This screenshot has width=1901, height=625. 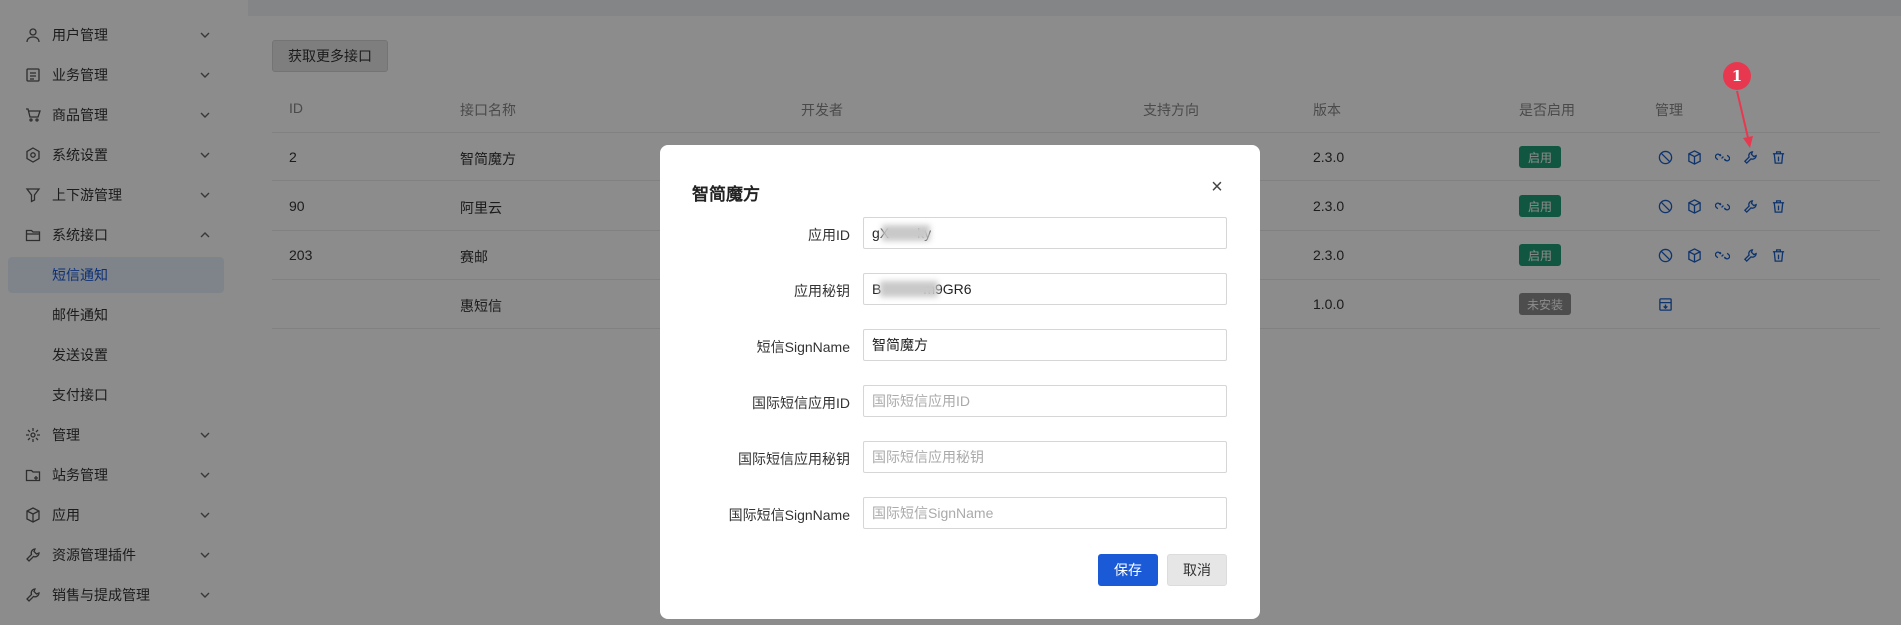 I want to click on intl-app-secret-label: 国际短信应用秘钥, so click(x=794, y=459).